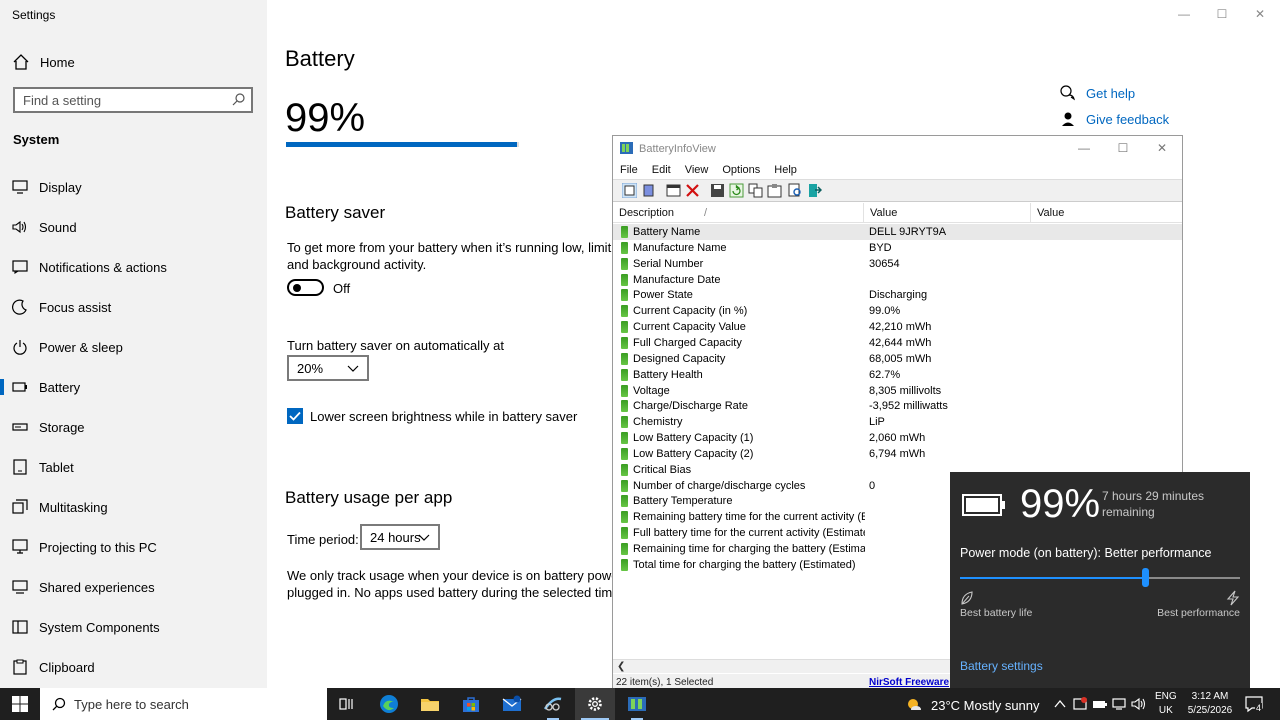 This screenshot has height=720, width=1280. I want to click on clock: 3:12 AM 5/25/2026, so click(1210, 704).